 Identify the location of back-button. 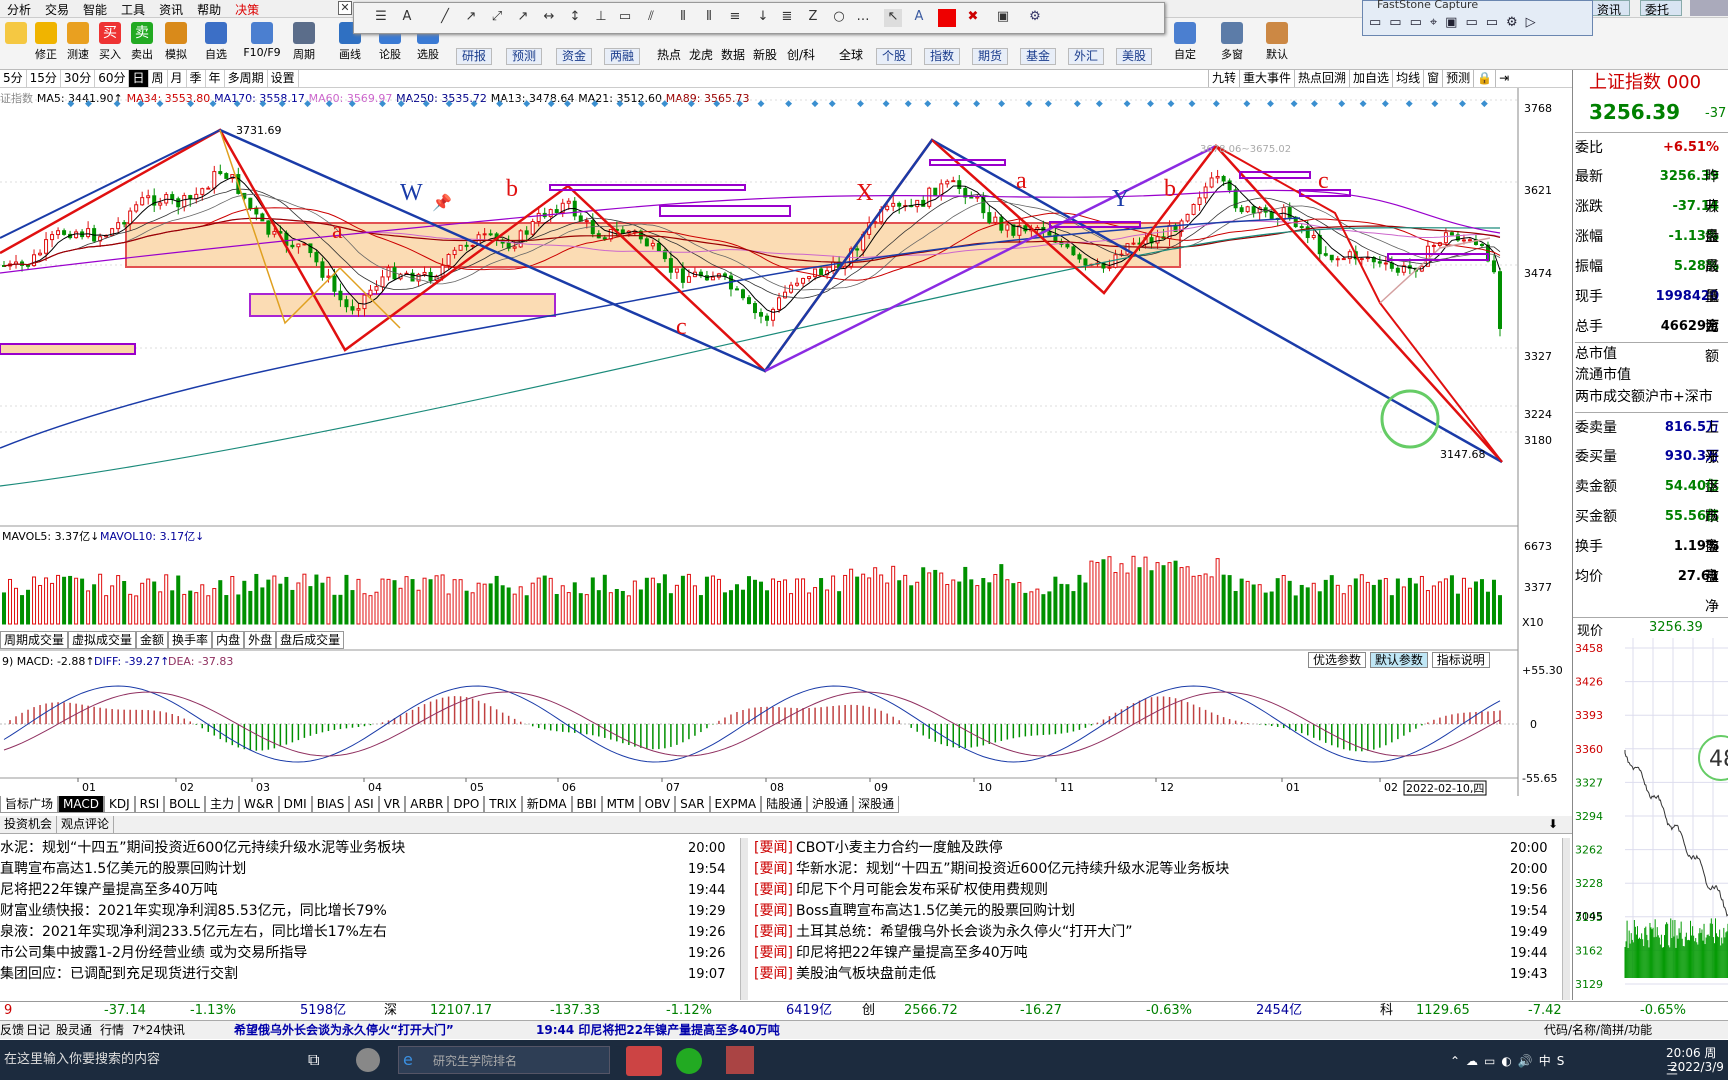
(16, 43).